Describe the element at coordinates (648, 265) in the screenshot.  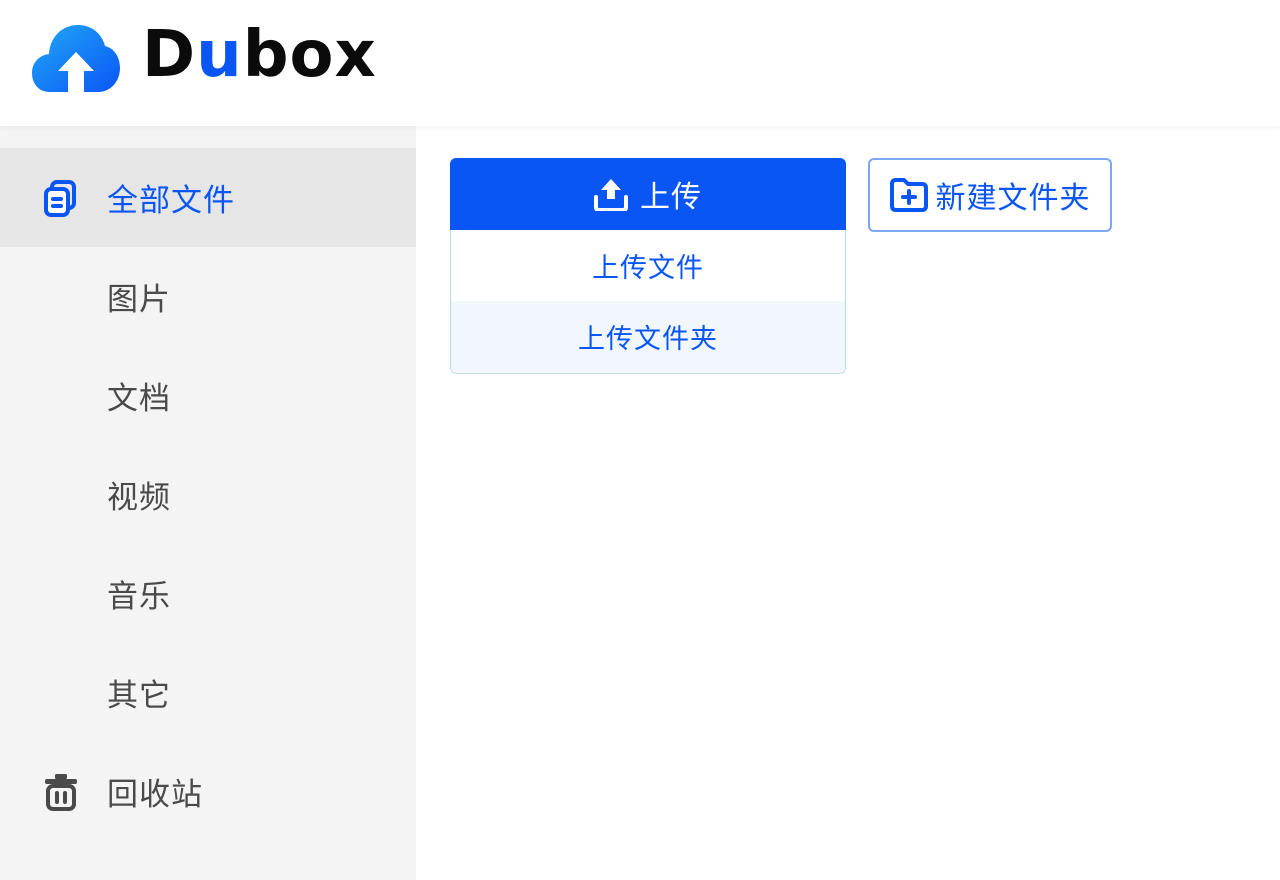
I see `menu-item-upload-file: 上传文件` at that location.